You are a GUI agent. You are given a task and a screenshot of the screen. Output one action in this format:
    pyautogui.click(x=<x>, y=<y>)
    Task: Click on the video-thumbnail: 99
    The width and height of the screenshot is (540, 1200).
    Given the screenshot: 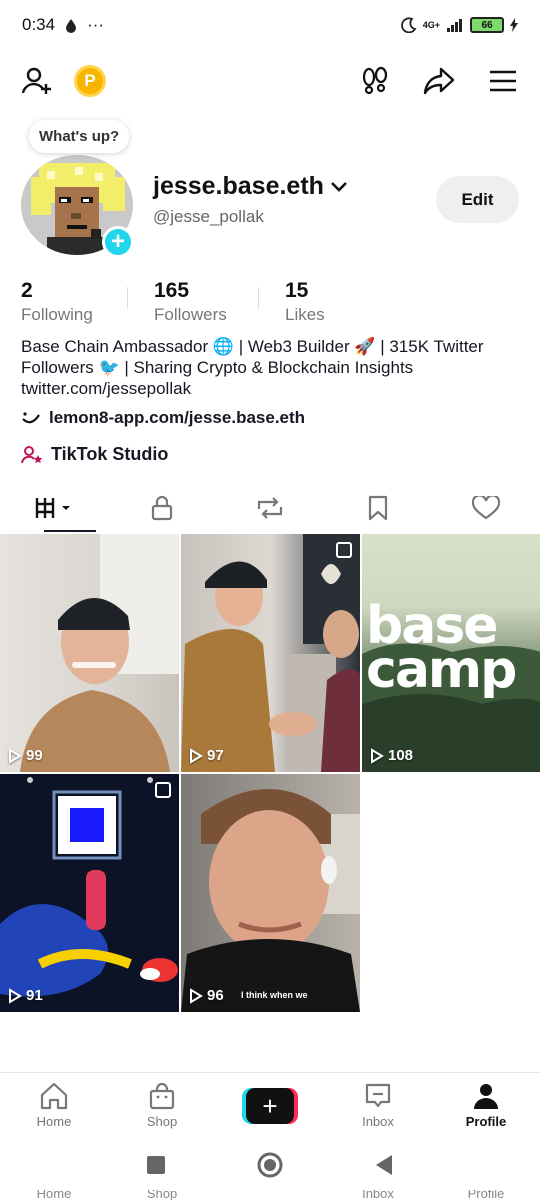 What is the action you would take?
    pyautogui.click(x=89, y=653)
    